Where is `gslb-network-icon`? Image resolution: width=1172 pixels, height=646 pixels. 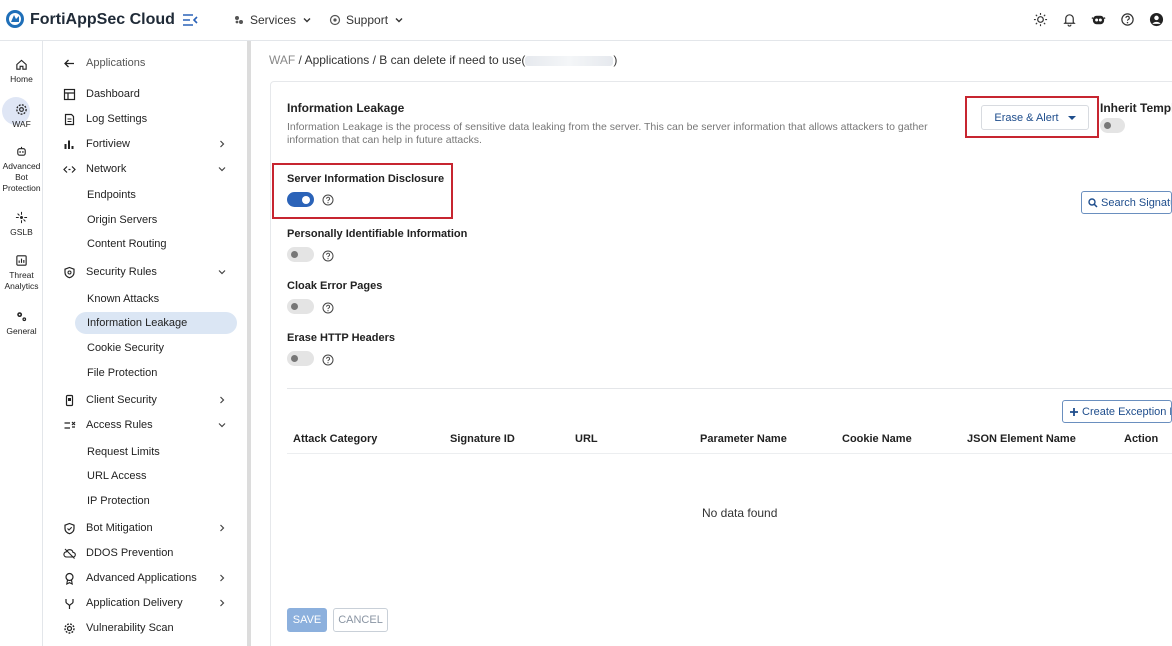 gslb-network-icon is located at coordinates (21, 217).